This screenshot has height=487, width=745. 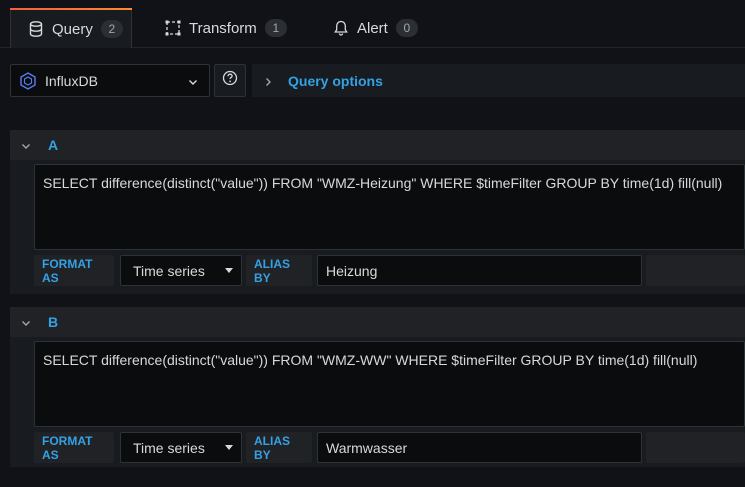 I want to click on tab-alert-label: Alert, so click(x=372, y=28).